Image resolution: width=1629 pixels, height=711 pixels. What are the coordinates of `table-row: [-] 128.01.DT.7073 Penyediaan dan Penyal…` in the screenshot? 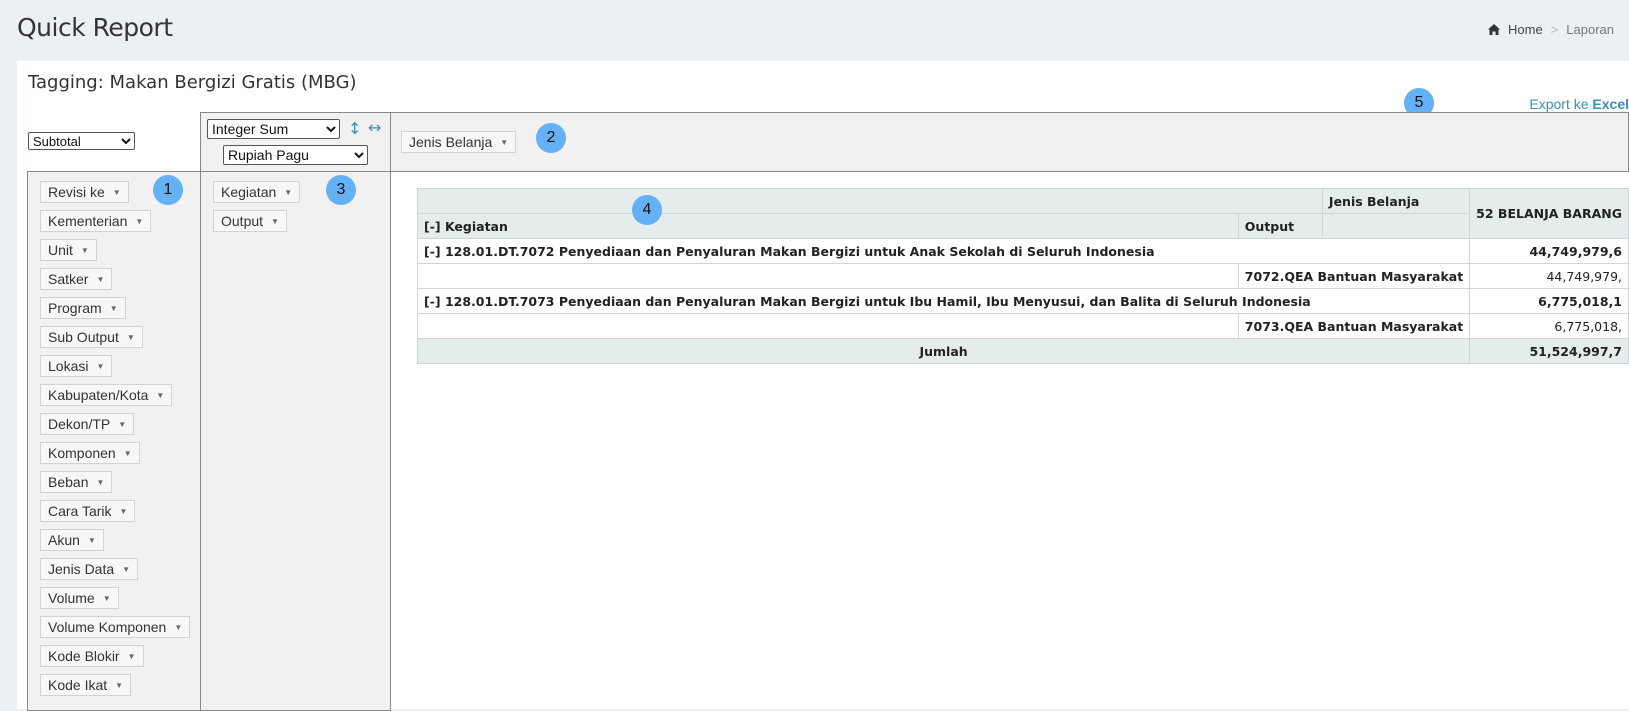 It's located at (1022, 301).